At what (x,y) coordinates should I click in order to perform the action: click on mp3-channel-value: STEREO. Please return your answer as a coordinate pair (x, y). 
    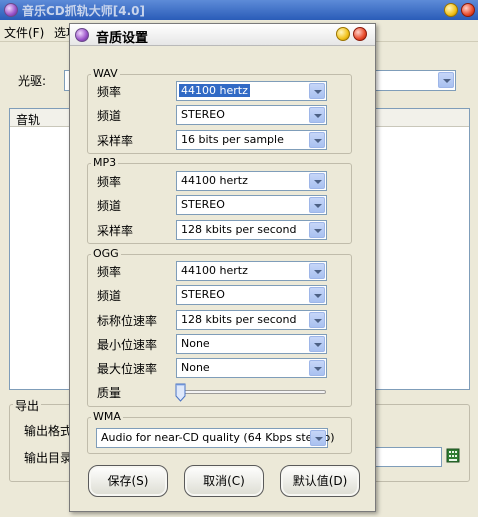
    Looking at the image, I should click on (203, 204).